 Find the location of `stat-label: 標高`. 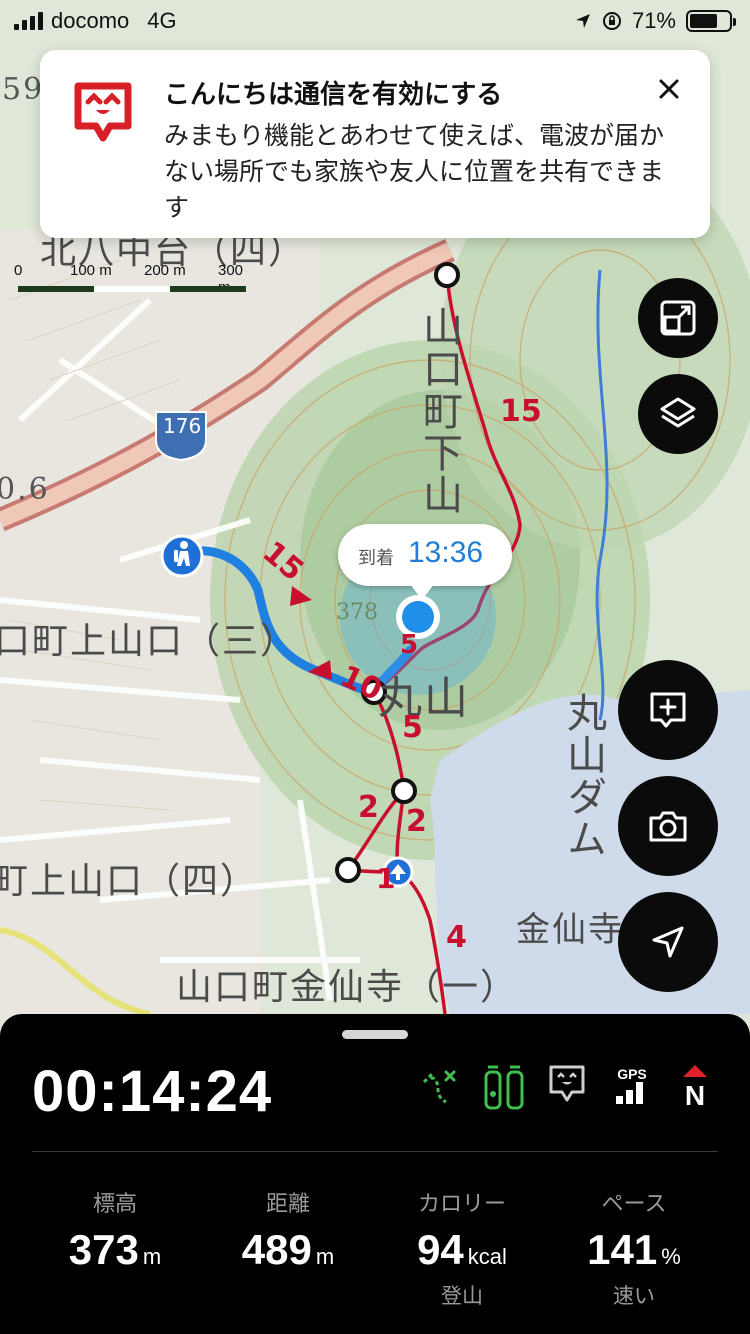

stat-label: 標高 is located at coordinates (114, 1203).